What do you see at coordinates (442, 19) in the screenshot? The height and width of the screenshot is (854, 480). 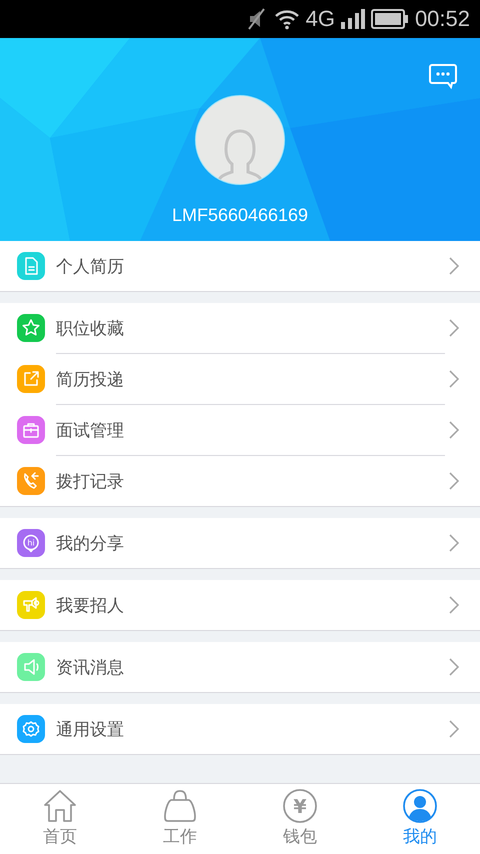 I see `clock: 00:52` at bounding box center [442, 19].